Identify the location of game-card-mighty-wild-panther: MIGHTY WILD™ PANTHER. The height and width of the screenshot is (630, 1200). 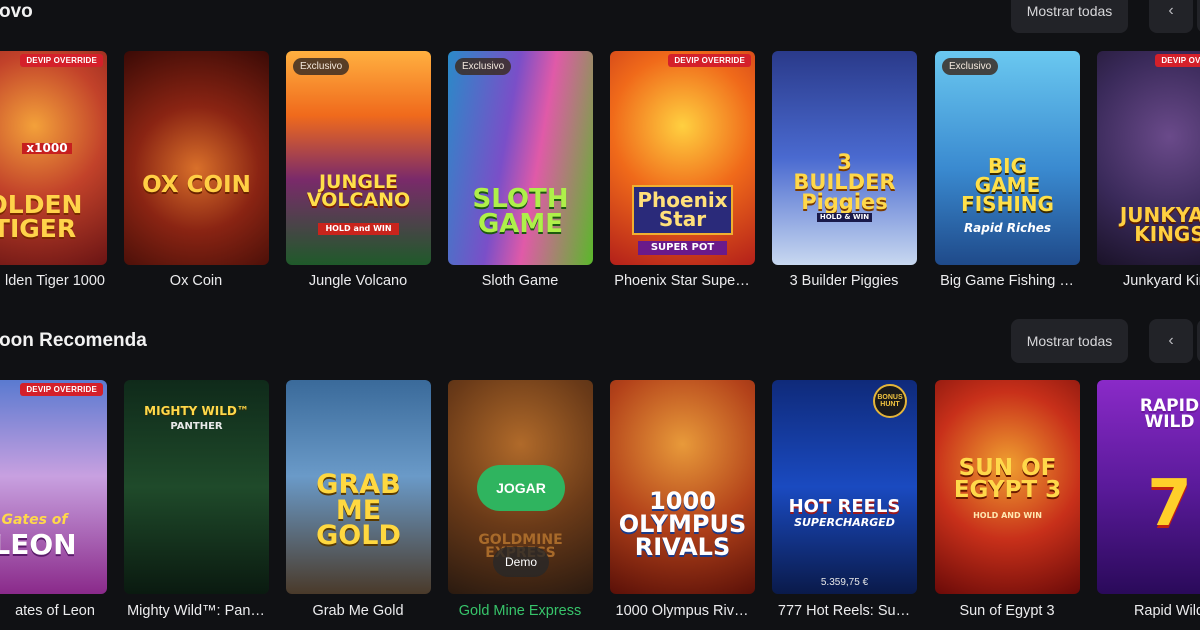
(196, 487).